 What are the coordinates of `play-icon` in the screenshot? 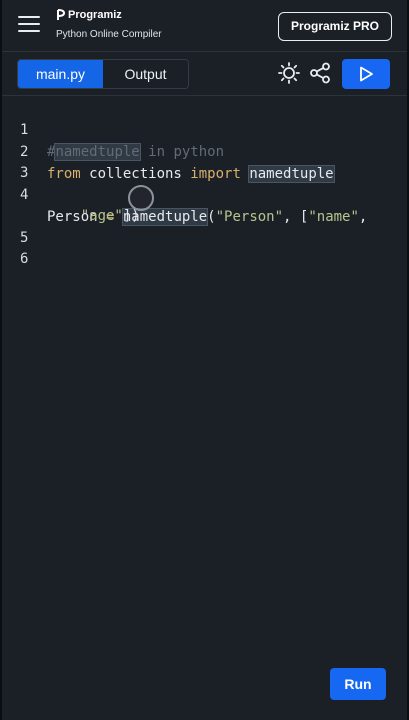 It's located at (366, 74).